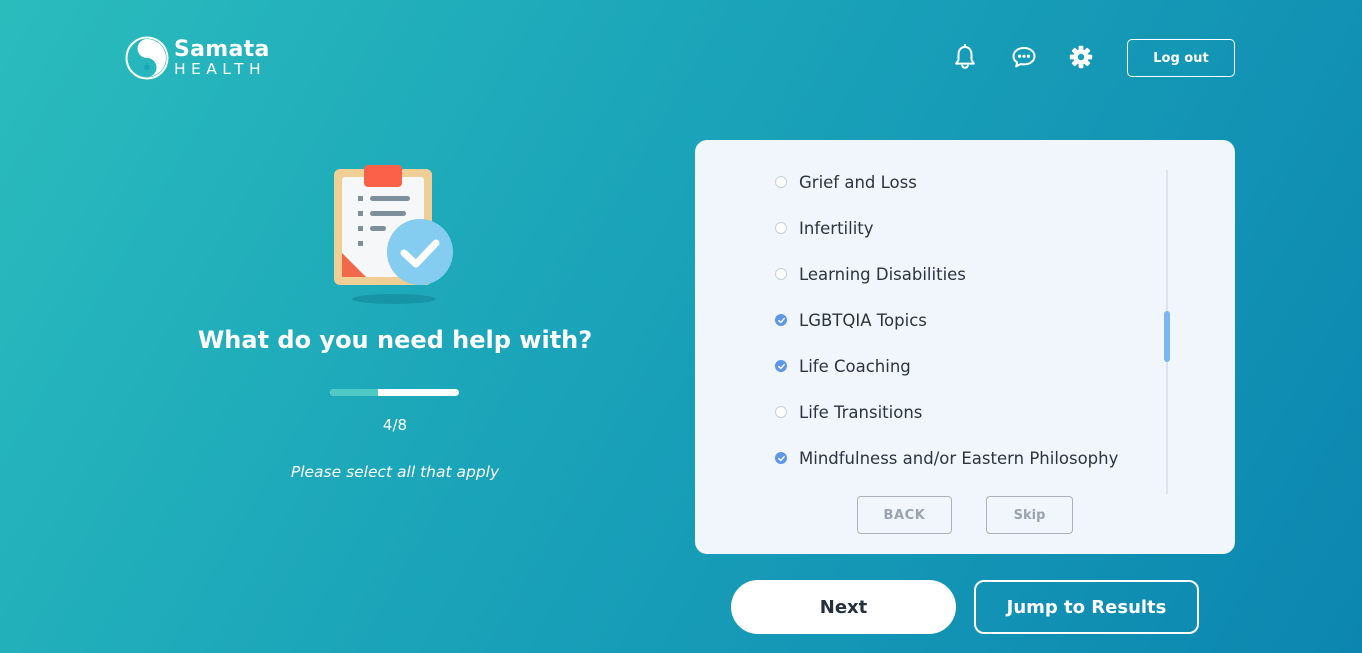 This screenshot has width=1362, height=653. What do you see at coordinates (843, 607) in the screenshot?
I see `next-button: Next` at bounding box center [843, 607].